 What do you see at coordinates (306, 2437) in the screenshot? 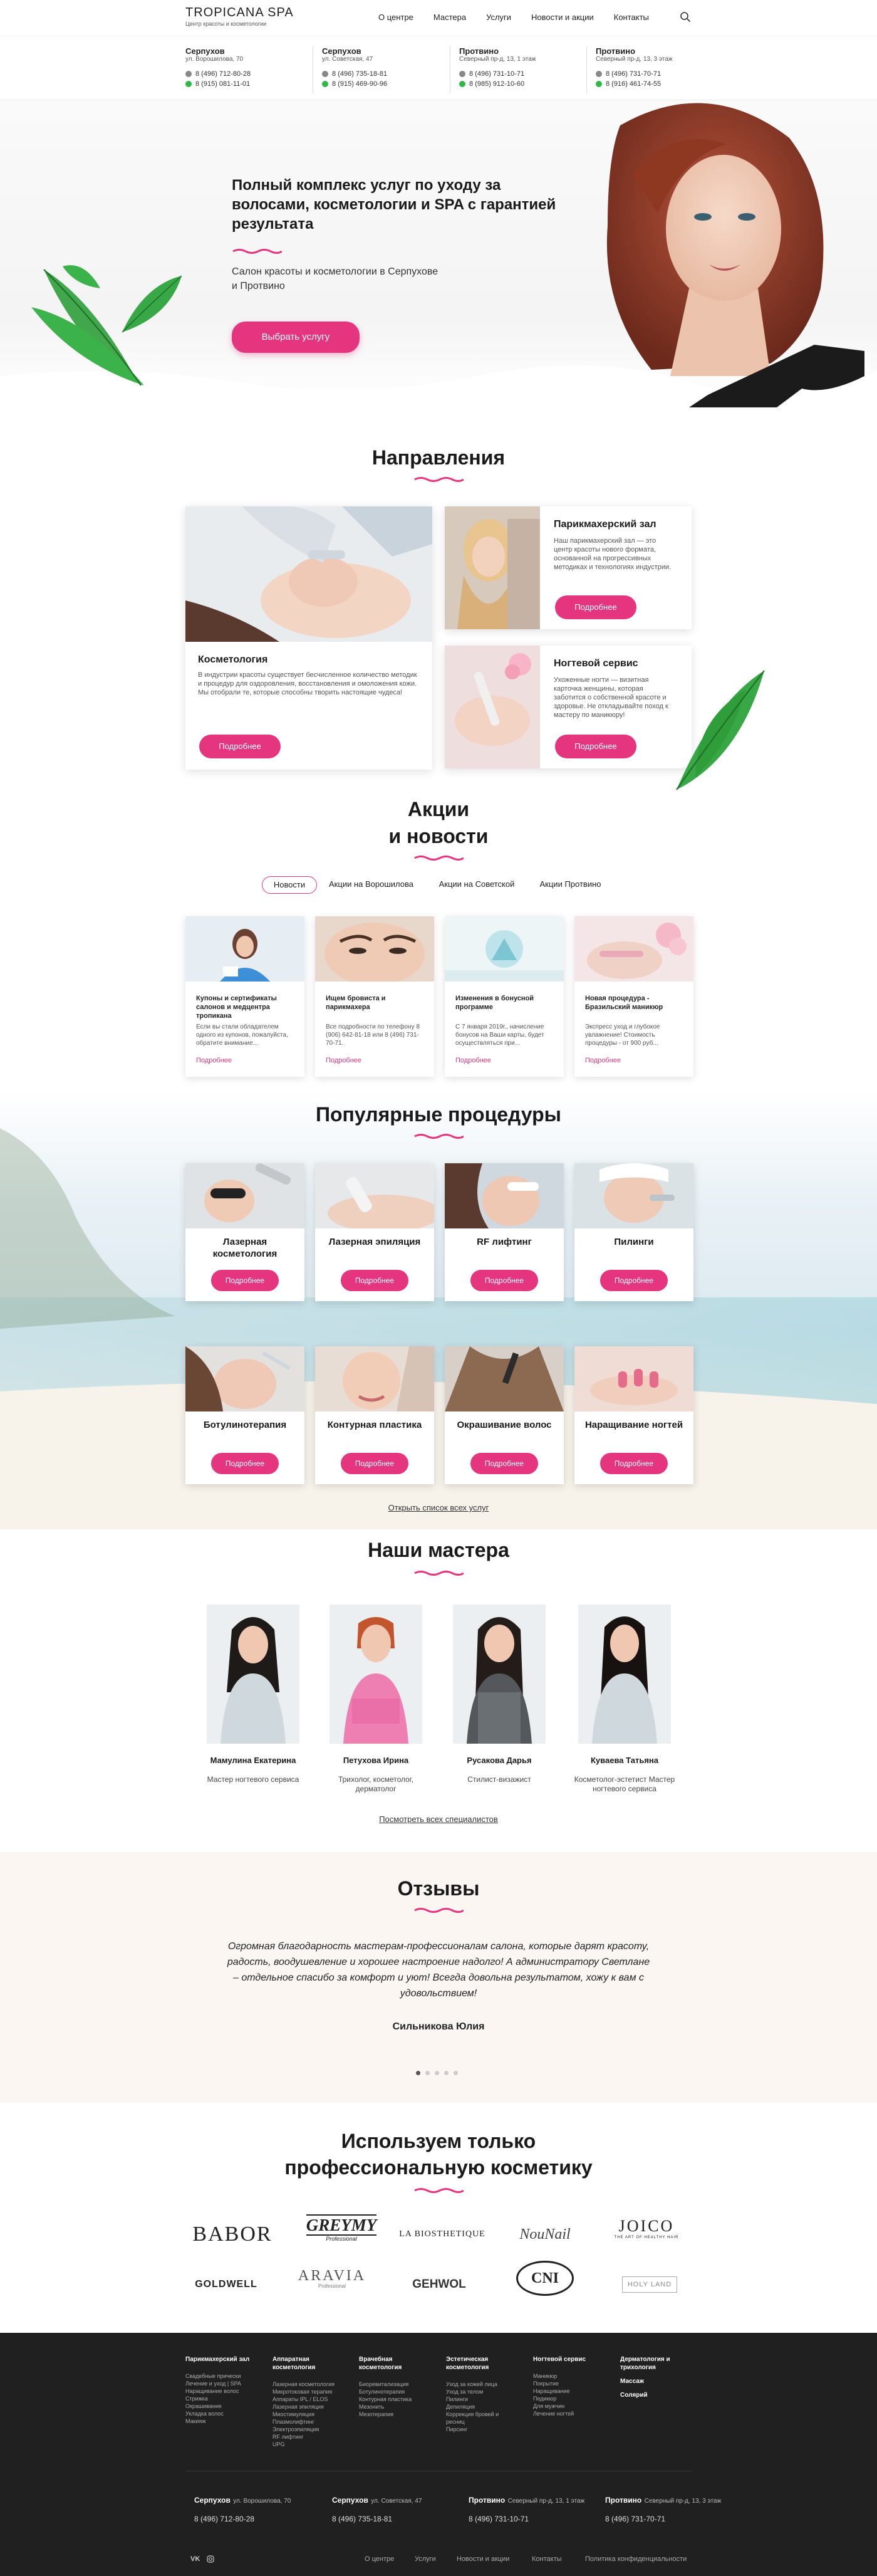
I see `footer-link: RF лифтинг` at bounding box center [306, 2437].